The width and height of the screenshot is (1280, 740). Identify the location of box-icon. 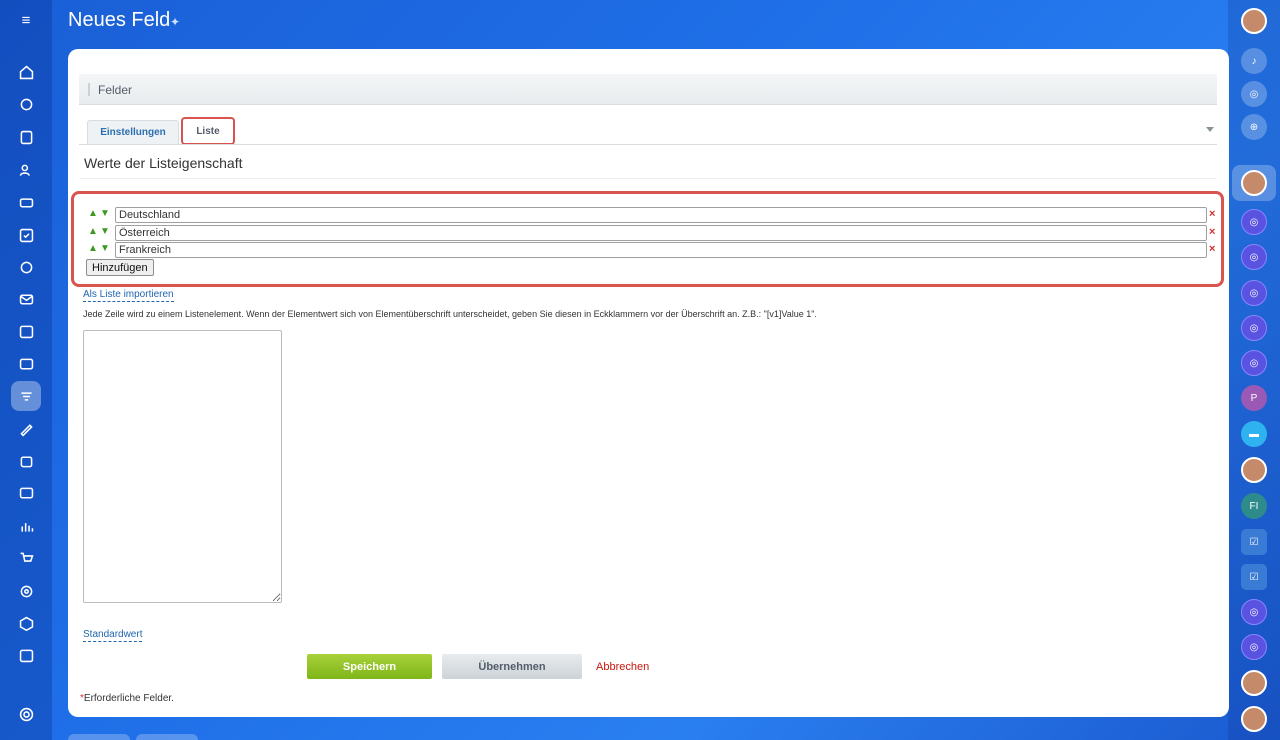
(26, 623).